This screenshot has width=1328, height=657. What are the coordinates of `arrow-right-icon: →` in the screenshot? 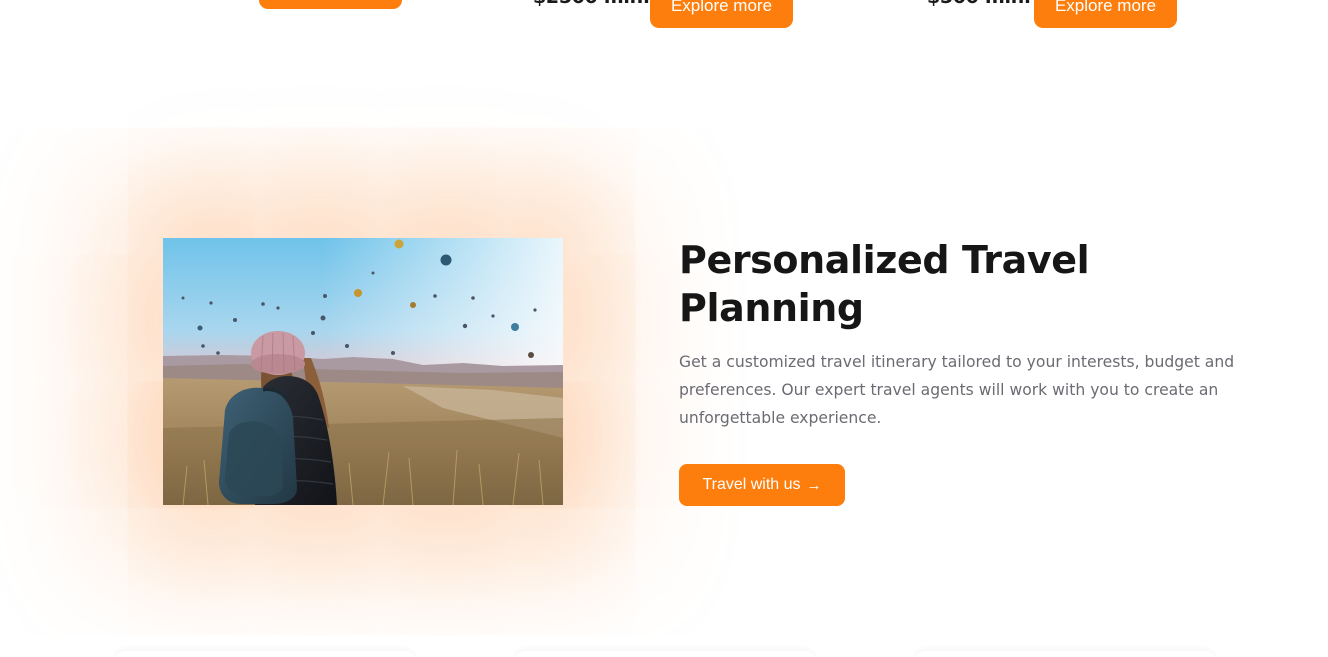 It's located at (814, 485).